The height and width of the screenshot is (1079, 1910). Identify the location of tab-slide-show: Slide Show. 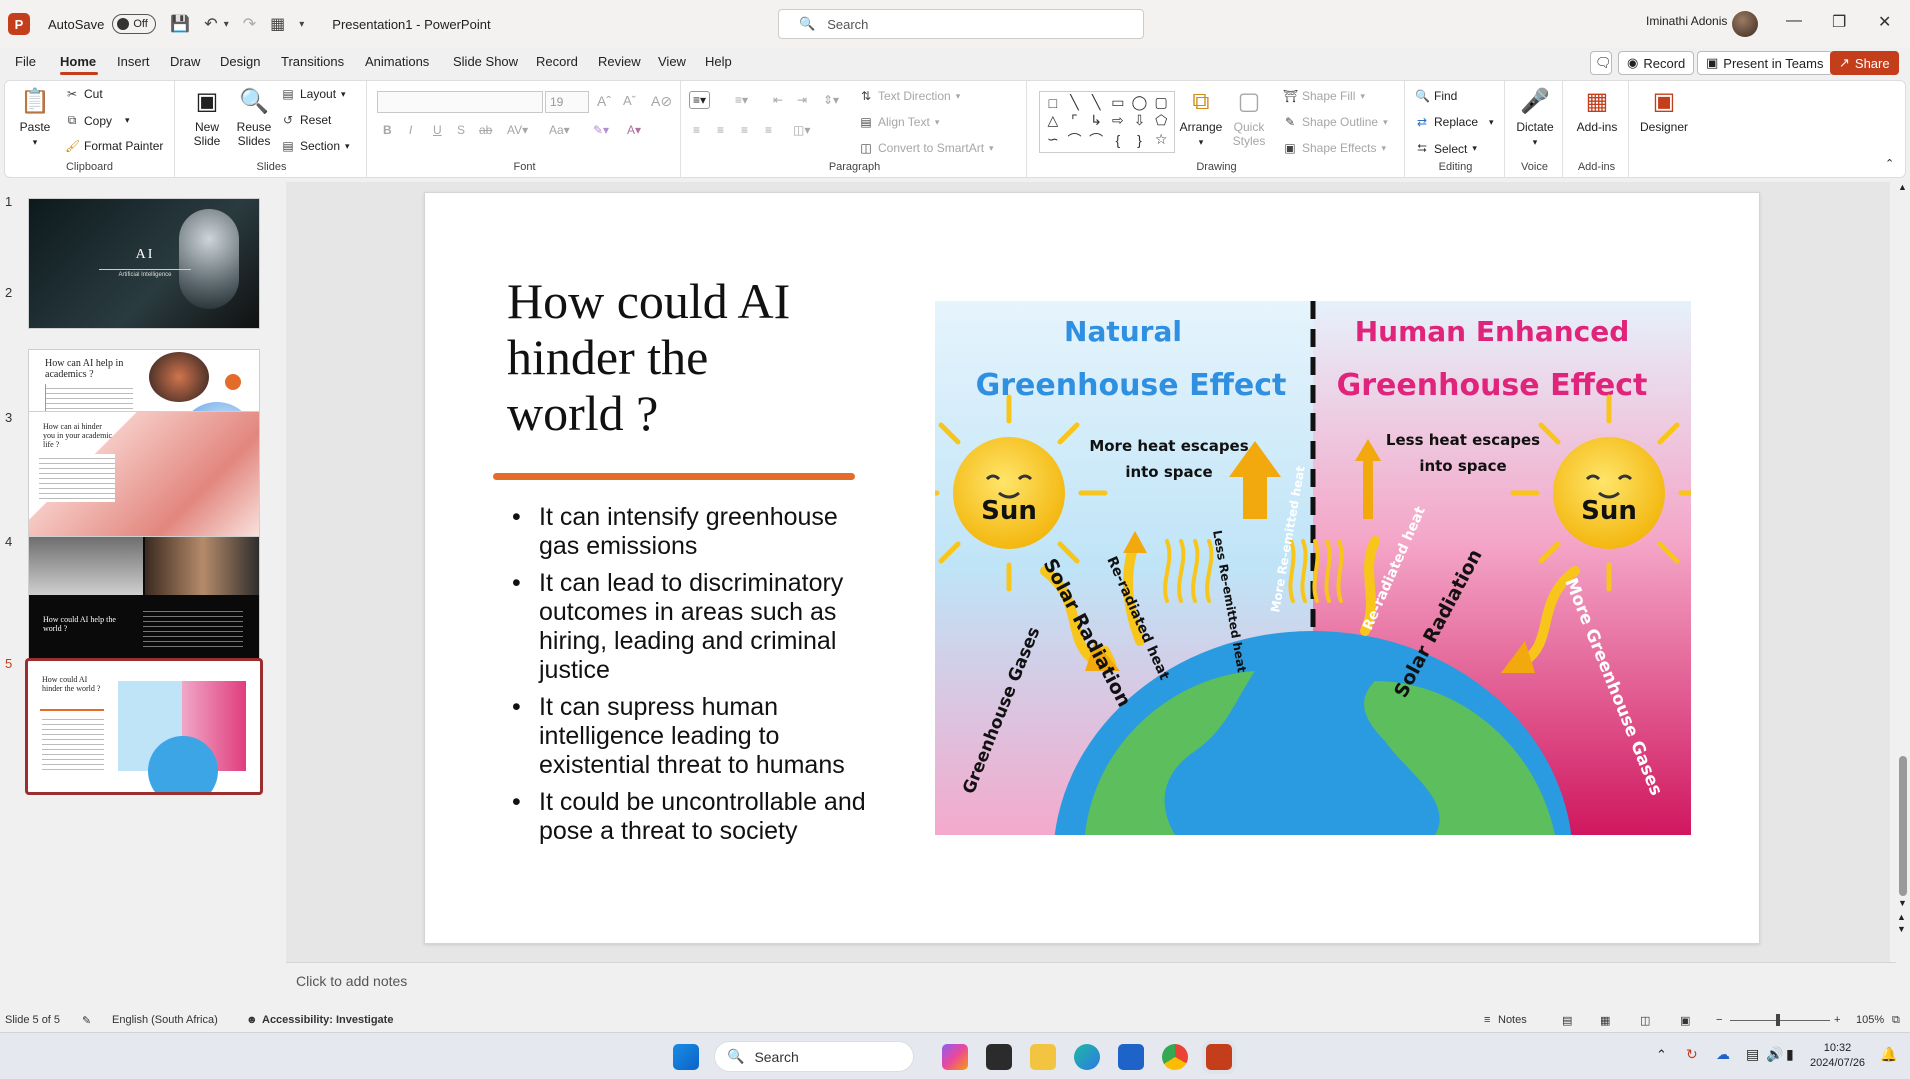
(485, 61).